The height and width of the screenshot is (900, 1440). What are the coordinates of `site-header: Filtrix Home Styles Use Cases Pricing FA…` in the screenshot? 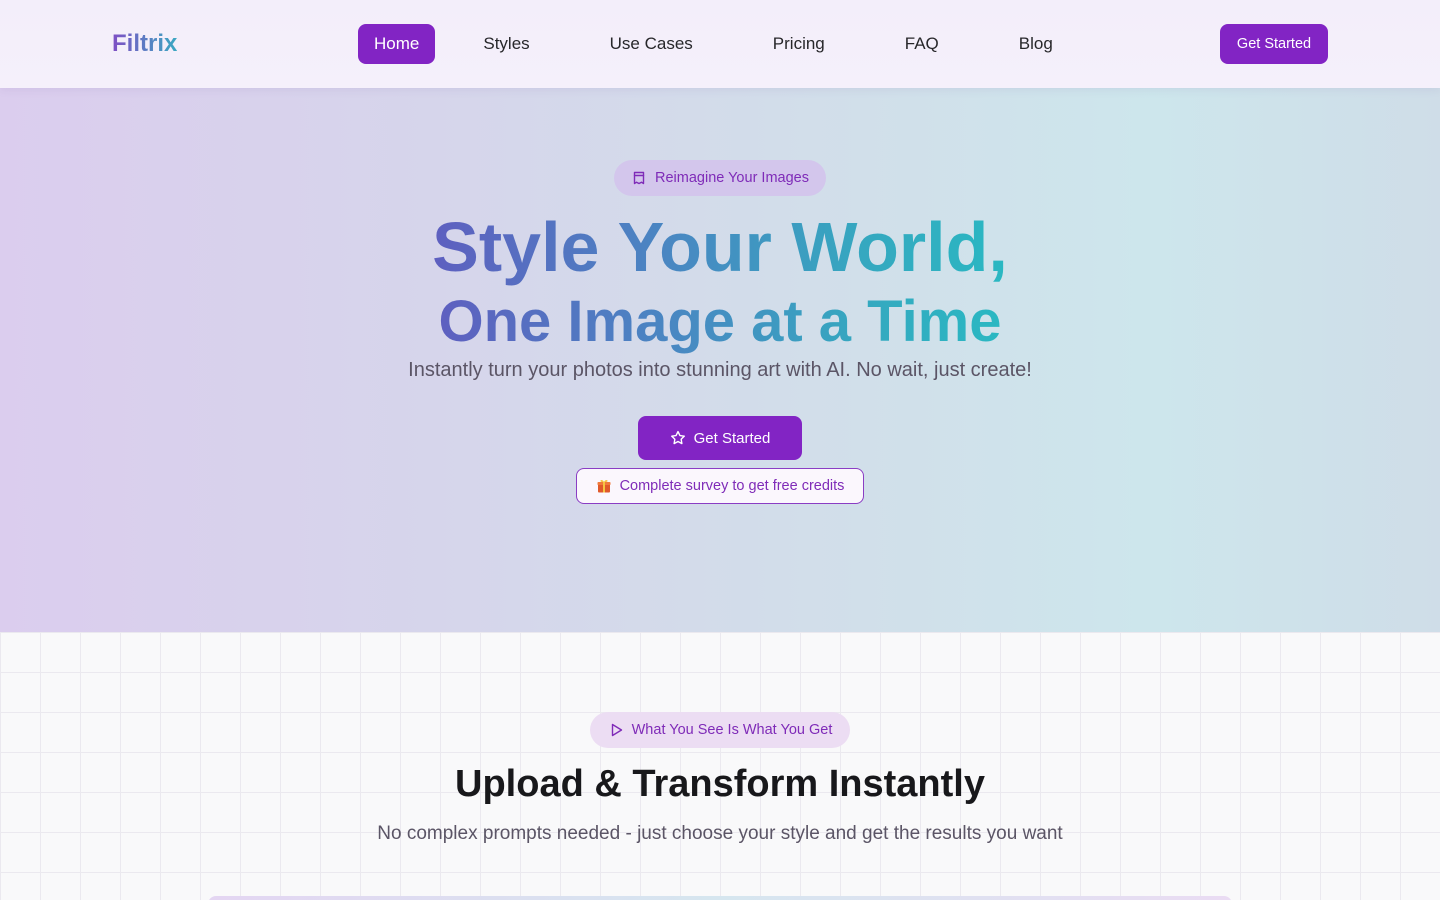 It's located at (720, 44).